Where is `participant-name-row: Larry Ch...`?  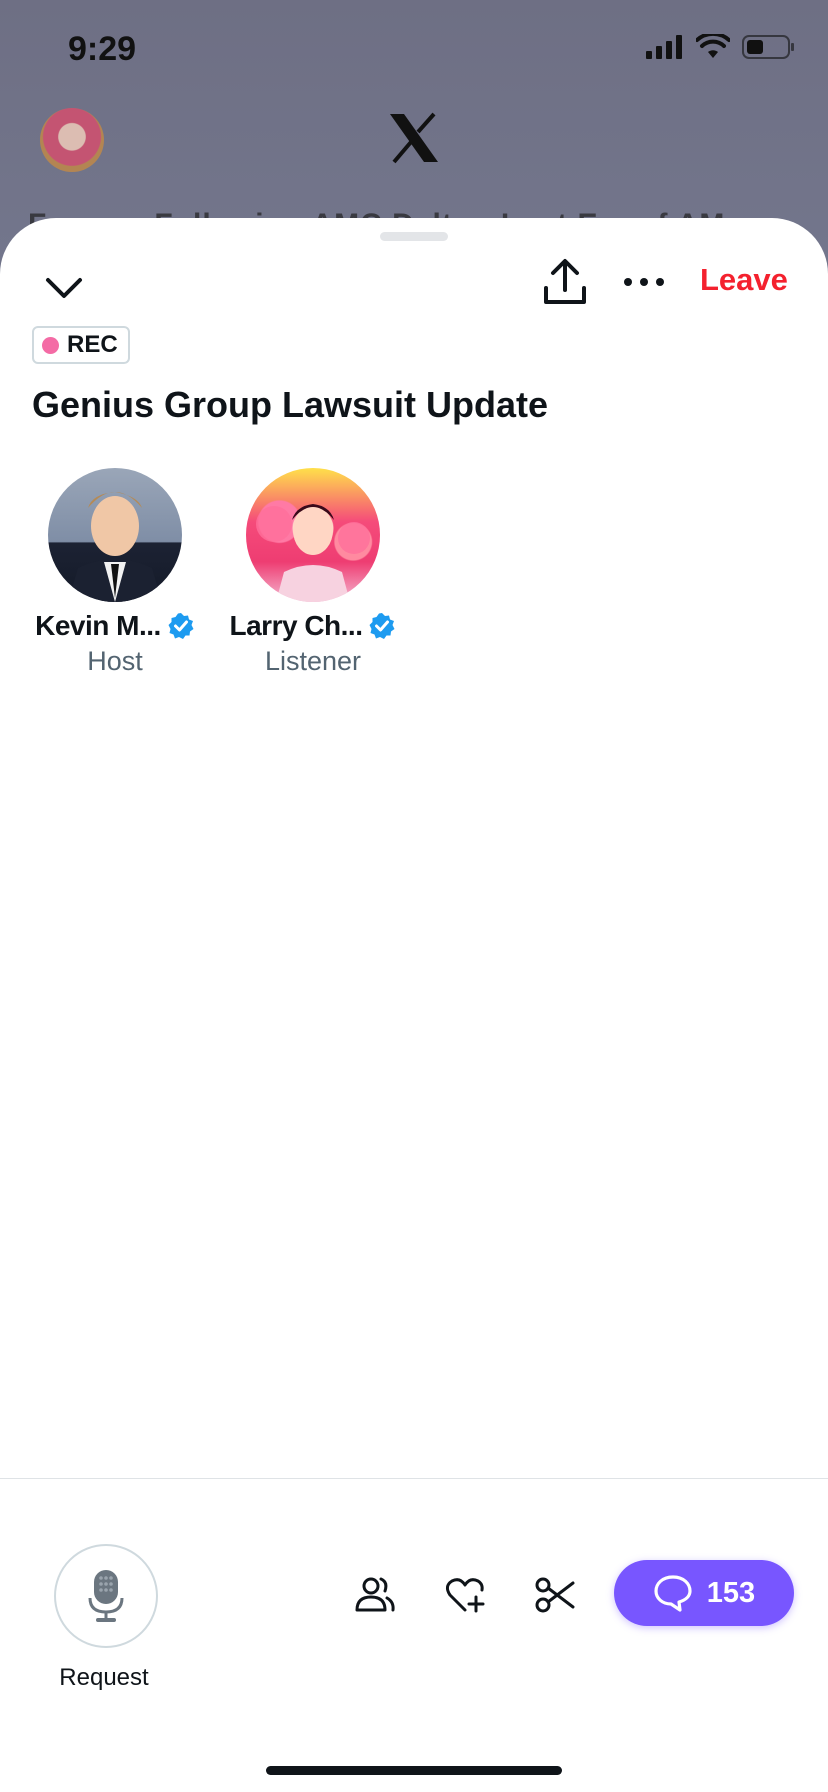
participant-name-row: Larry Ch... is located at coordinates (313, 626).